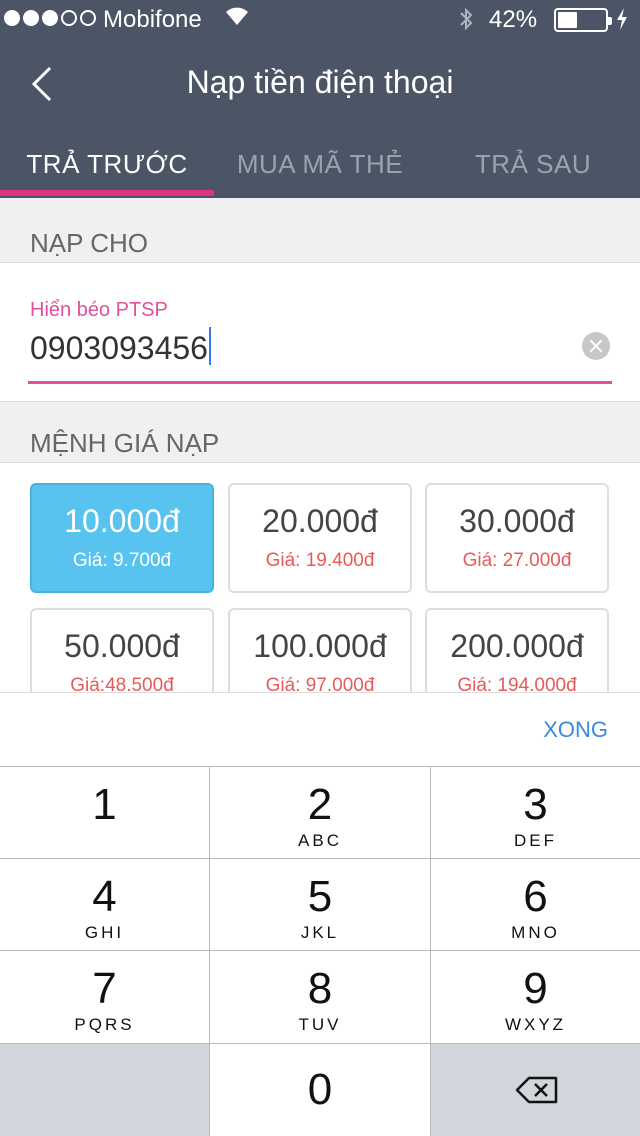  I want to click on carrier-name: Mobifone, so click(152, 19).